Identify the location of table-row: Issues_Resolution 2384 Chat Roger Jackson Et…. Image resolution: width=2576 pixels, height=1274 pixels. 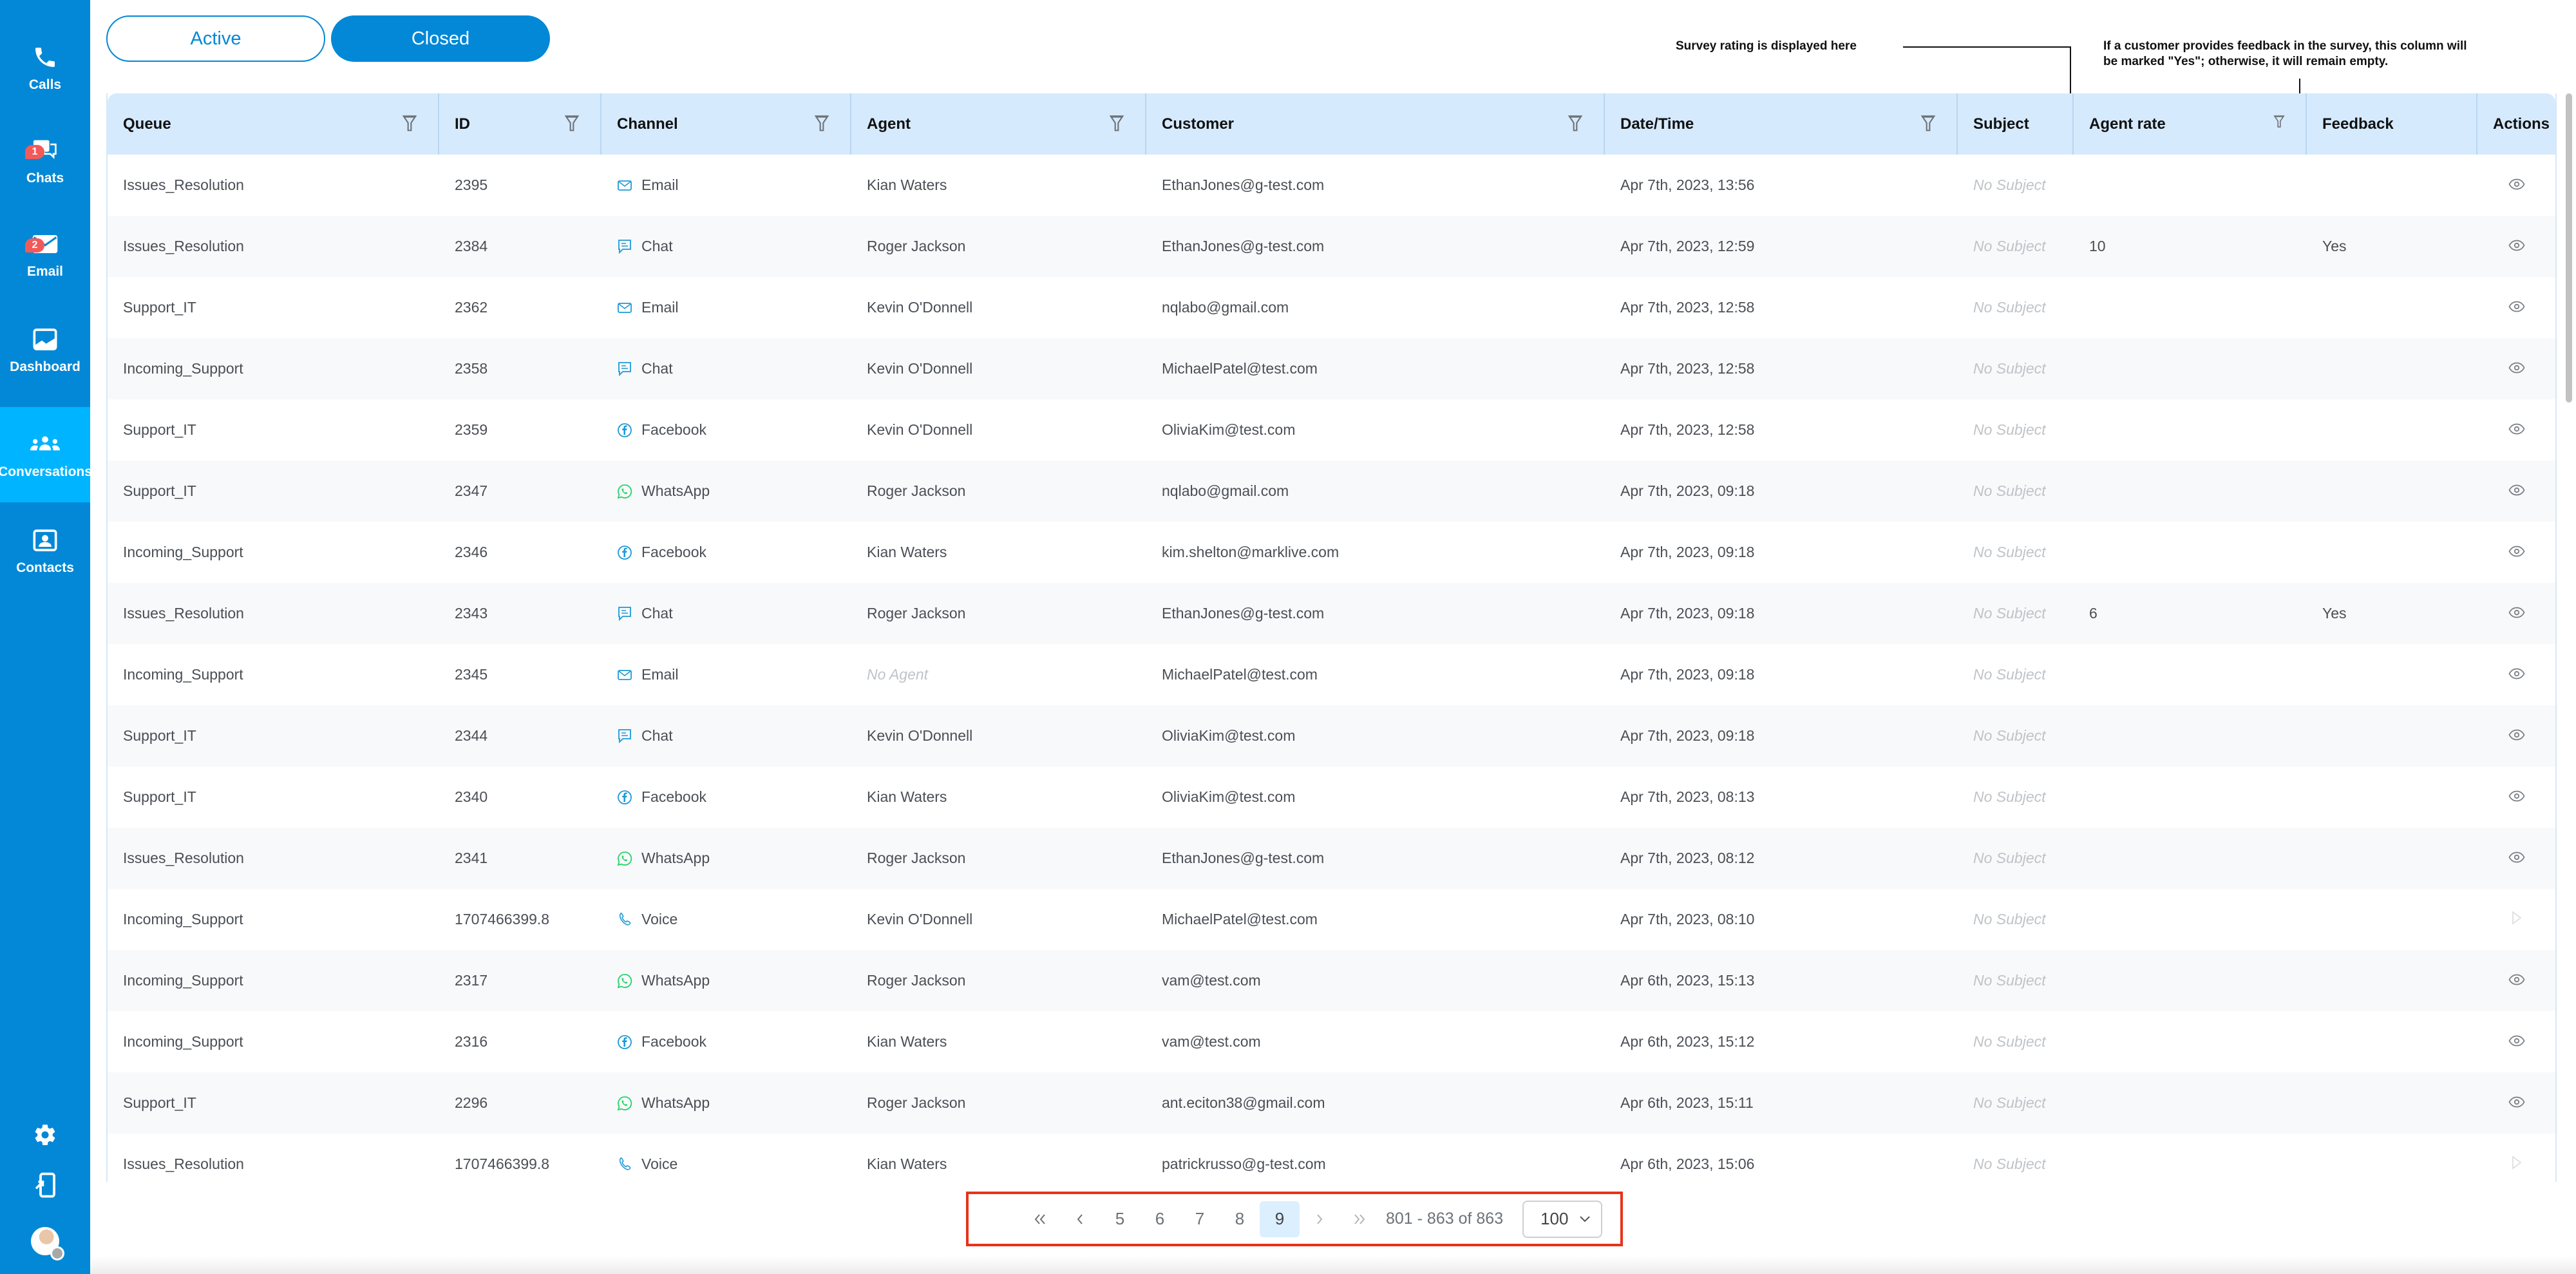
(1331, 246).